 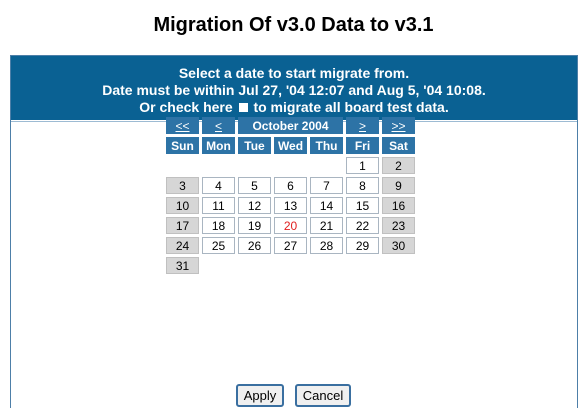 I want to click on calendar-day-cell: 16, so click(x=398, y=205).